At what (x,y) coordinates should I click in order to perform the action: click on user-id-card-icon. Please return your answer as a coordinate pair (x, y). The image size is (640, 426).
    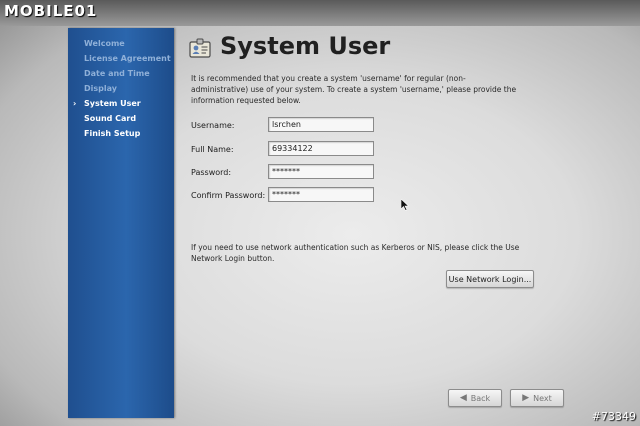
    Looking at the image, I should click on (200, 48).